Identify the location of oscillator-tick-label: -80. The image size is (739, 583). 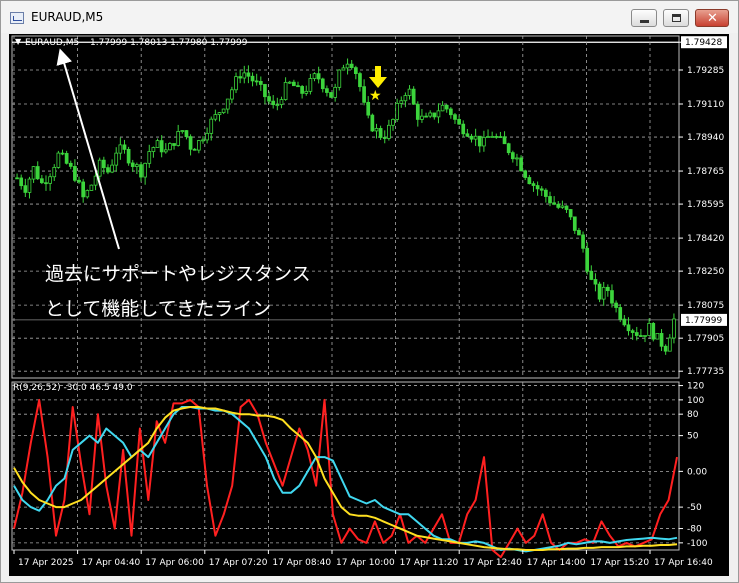
(694, 530).